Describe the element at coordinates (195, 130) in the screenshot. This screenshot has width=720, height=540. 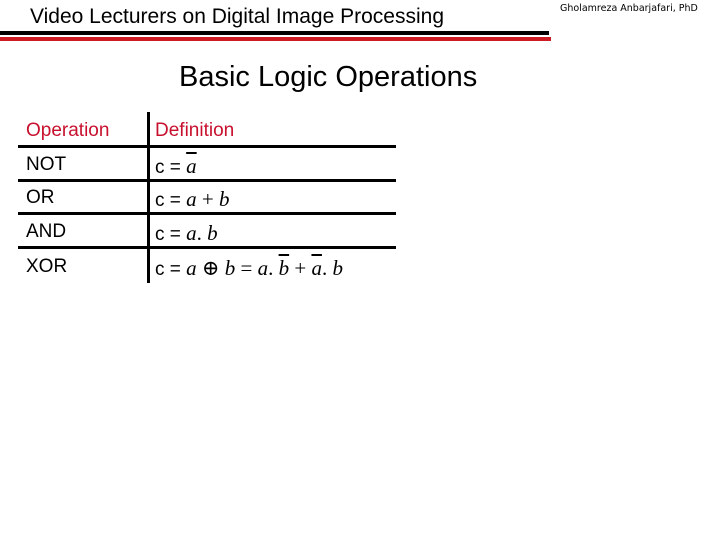
I see `column-header-definition: Definition` at that location.